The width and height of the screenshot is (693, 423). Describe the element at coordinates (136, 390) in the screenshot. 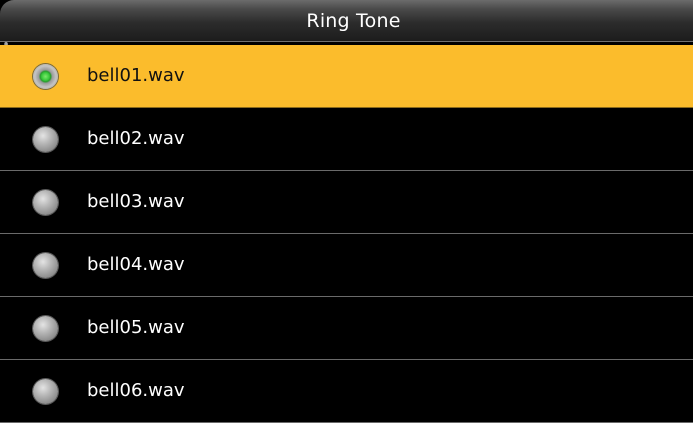

I see `list-item-label: bell06.wav` at that location.